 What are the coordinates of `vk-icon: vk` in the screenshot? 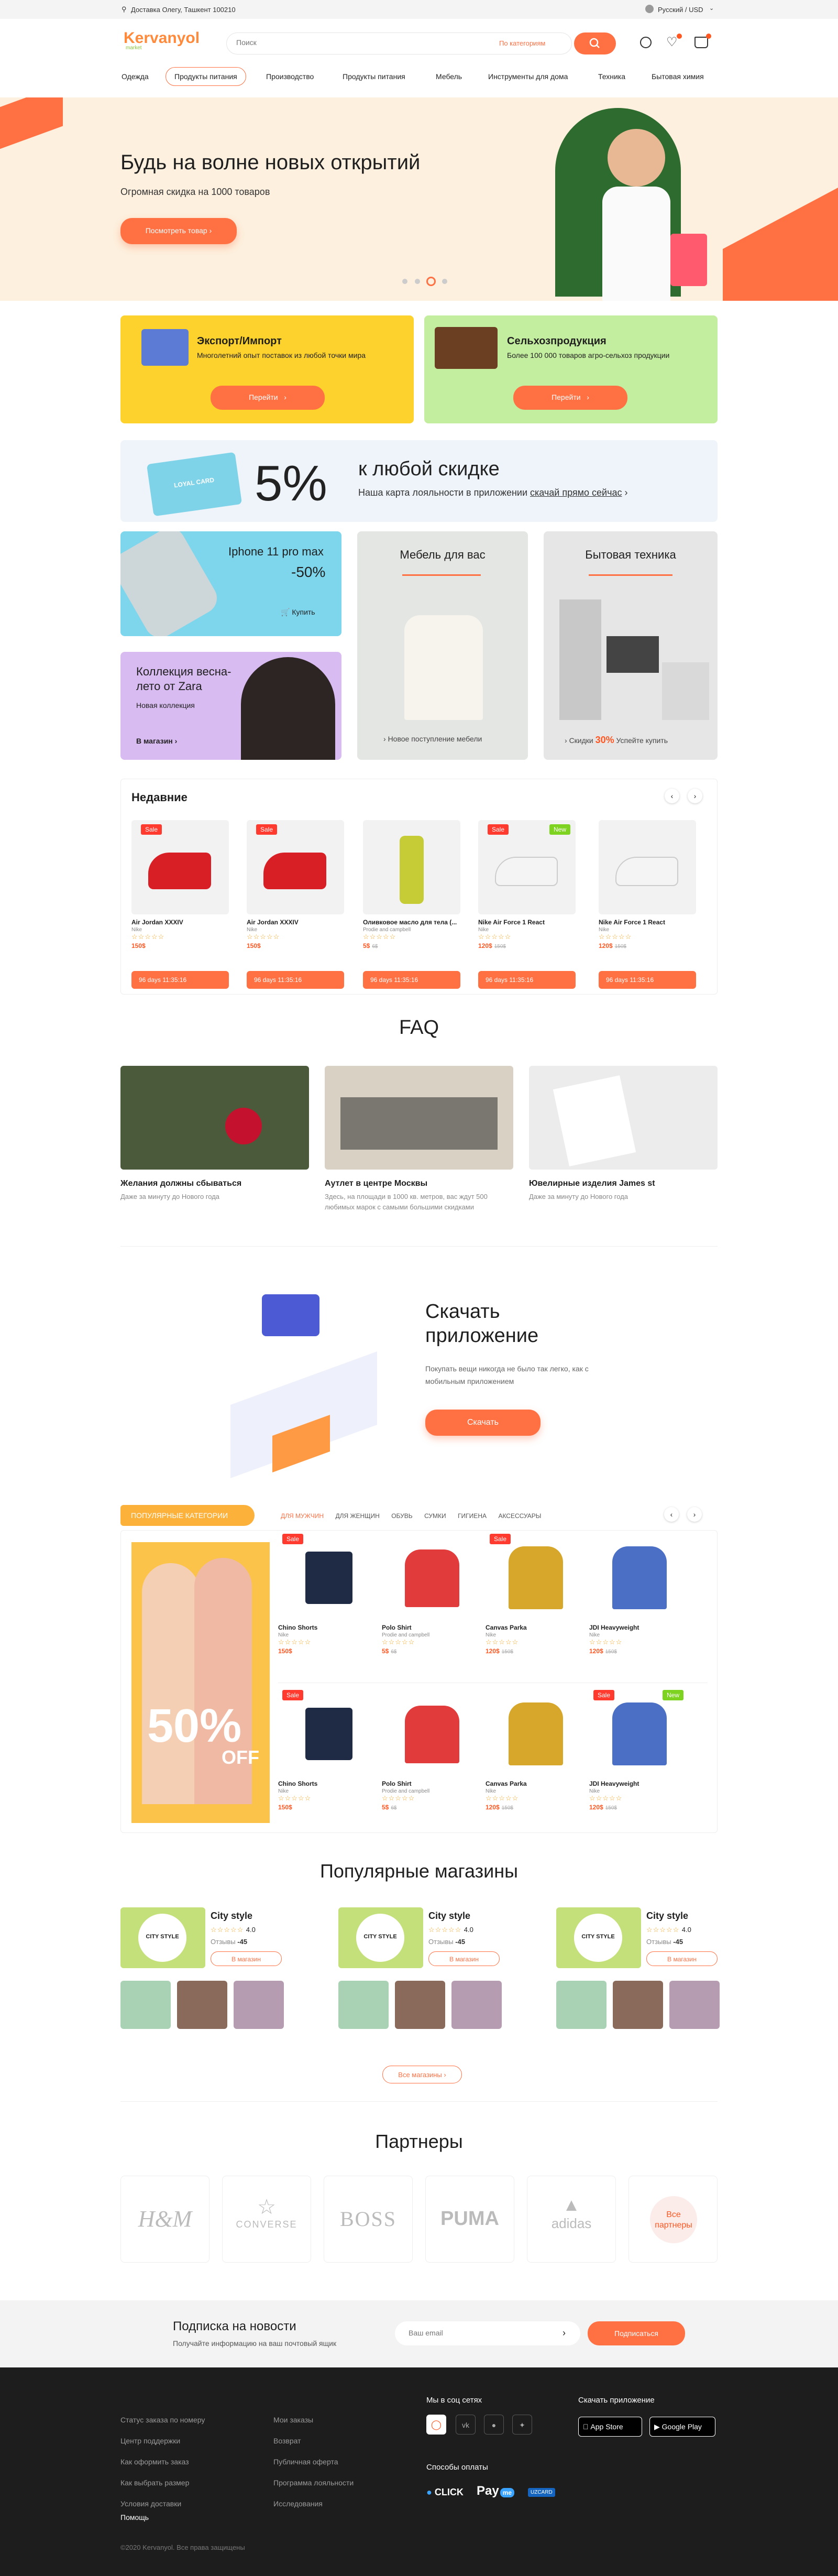 It's located at (466, 2425).